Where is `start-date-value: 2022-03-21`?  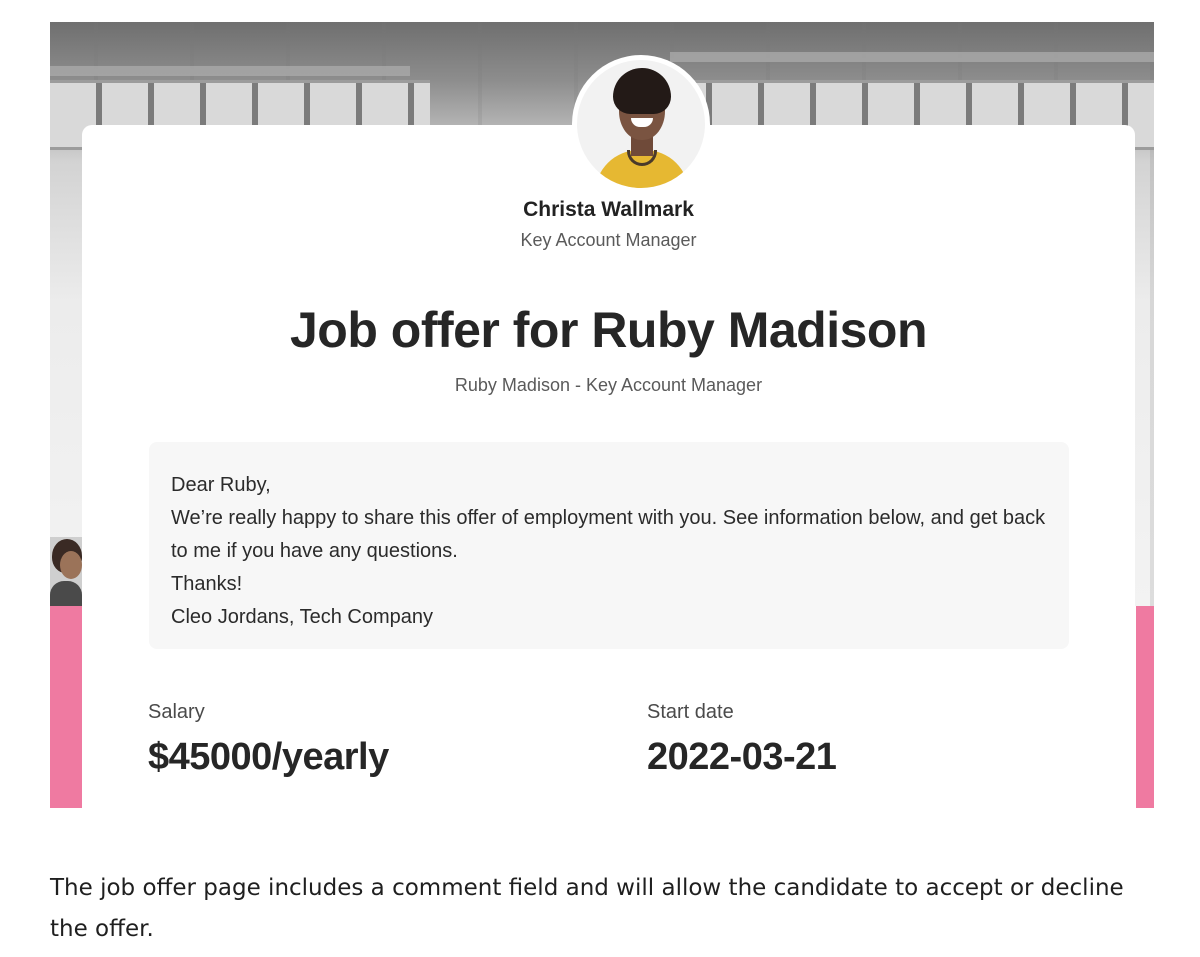 start-date-value: 2022-03-21 is located at coordinates (742, 757).